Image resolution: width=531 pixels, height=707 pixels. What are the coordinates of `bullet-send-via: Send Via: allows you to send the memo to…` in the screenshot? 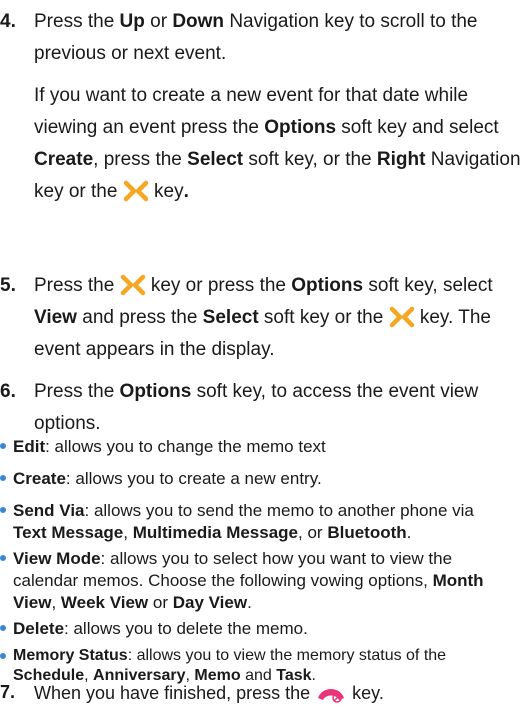 It's located at (265, 522).